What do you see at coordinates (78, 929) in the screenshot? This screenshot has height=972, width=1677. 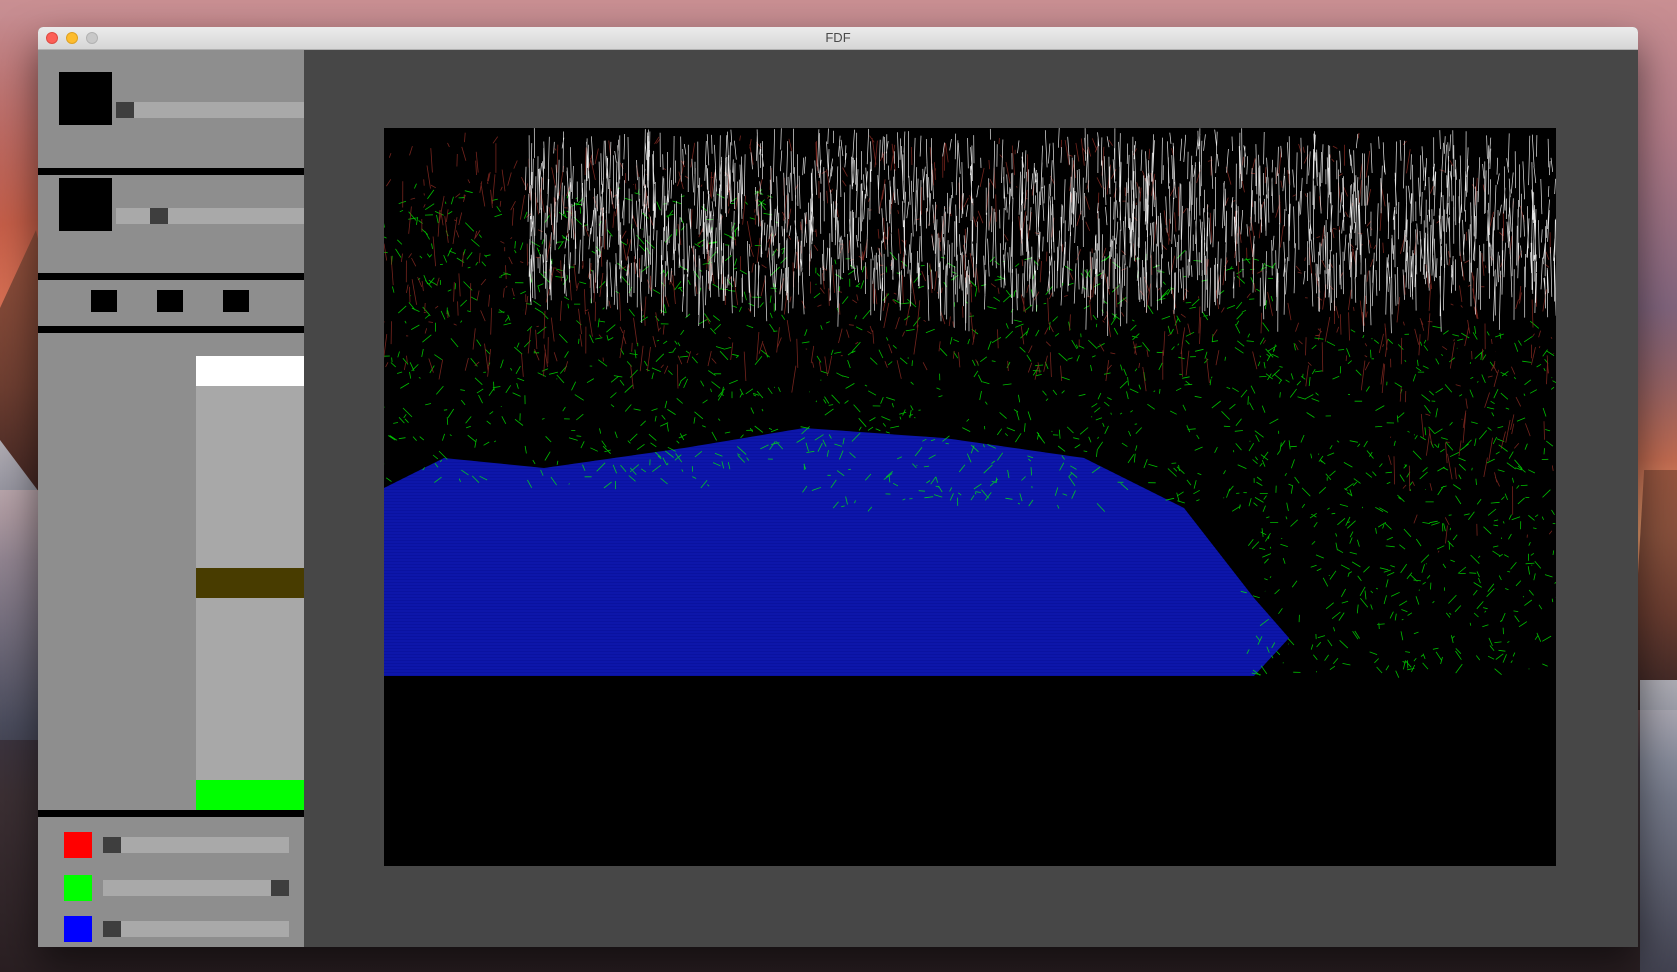 I see `blue-channel-swatch` at bounding box center [78, 929].